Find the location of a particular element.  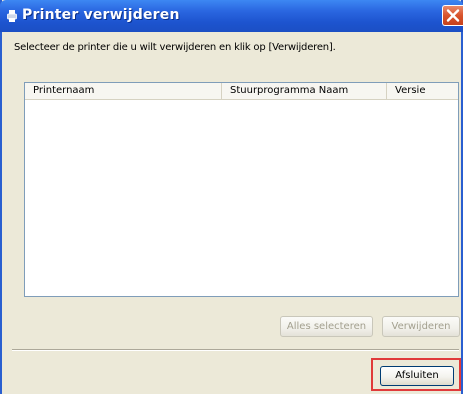

column-header-driver-name: Stuurprogramma Naam is located at coordinates (304, 91).